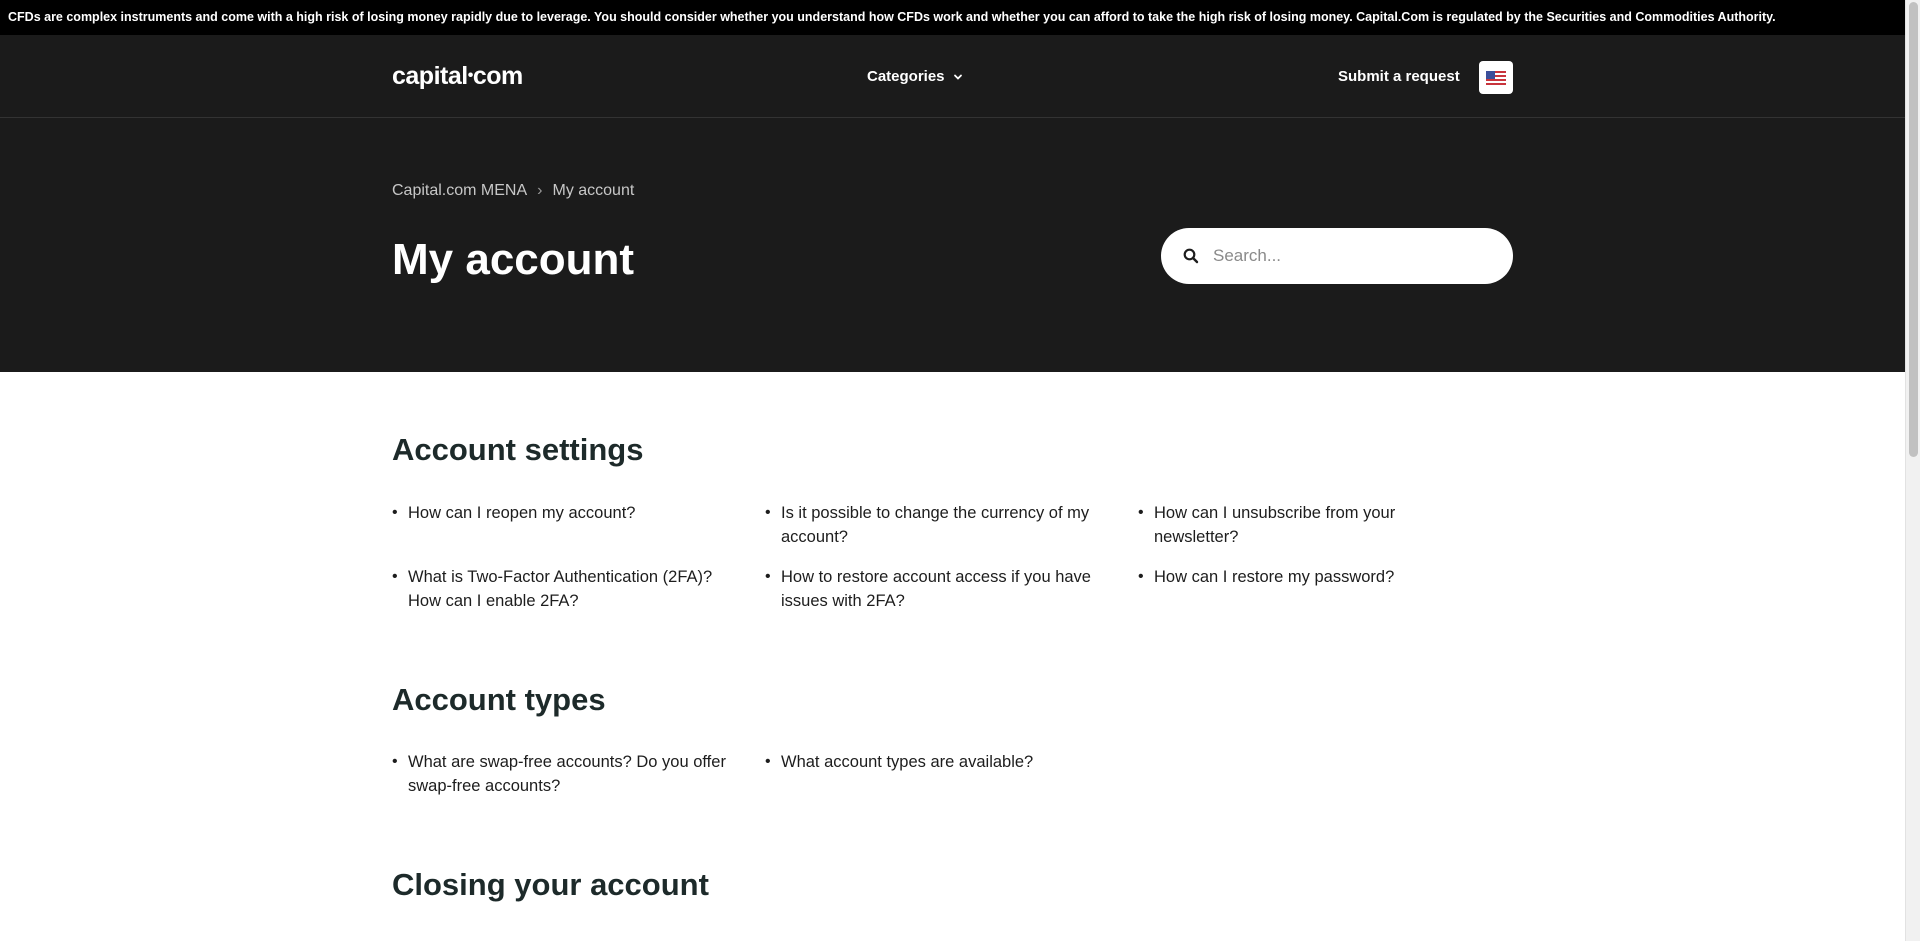 This screenshot has height=941, width=1920. I want to click on scrollbar-thumb, so click(1913, 229).